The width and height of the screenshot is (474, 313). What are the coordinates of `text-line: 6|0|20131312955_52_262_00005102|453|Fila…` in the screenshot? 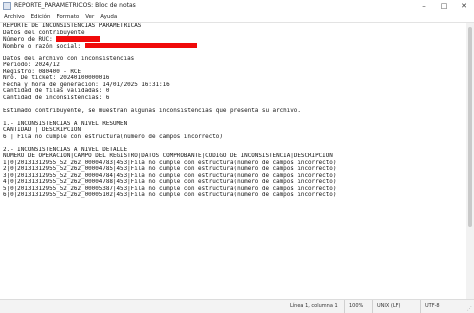 It's located at (234, 195).